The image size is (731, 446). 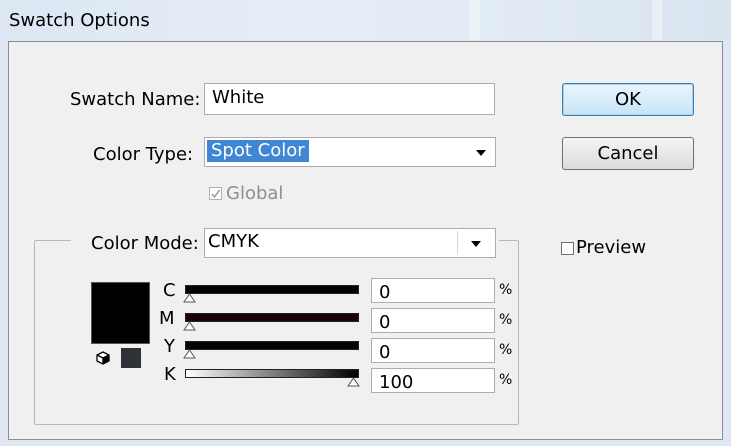 I want to click on cyan-slider-track, so click(x=272, y=289).